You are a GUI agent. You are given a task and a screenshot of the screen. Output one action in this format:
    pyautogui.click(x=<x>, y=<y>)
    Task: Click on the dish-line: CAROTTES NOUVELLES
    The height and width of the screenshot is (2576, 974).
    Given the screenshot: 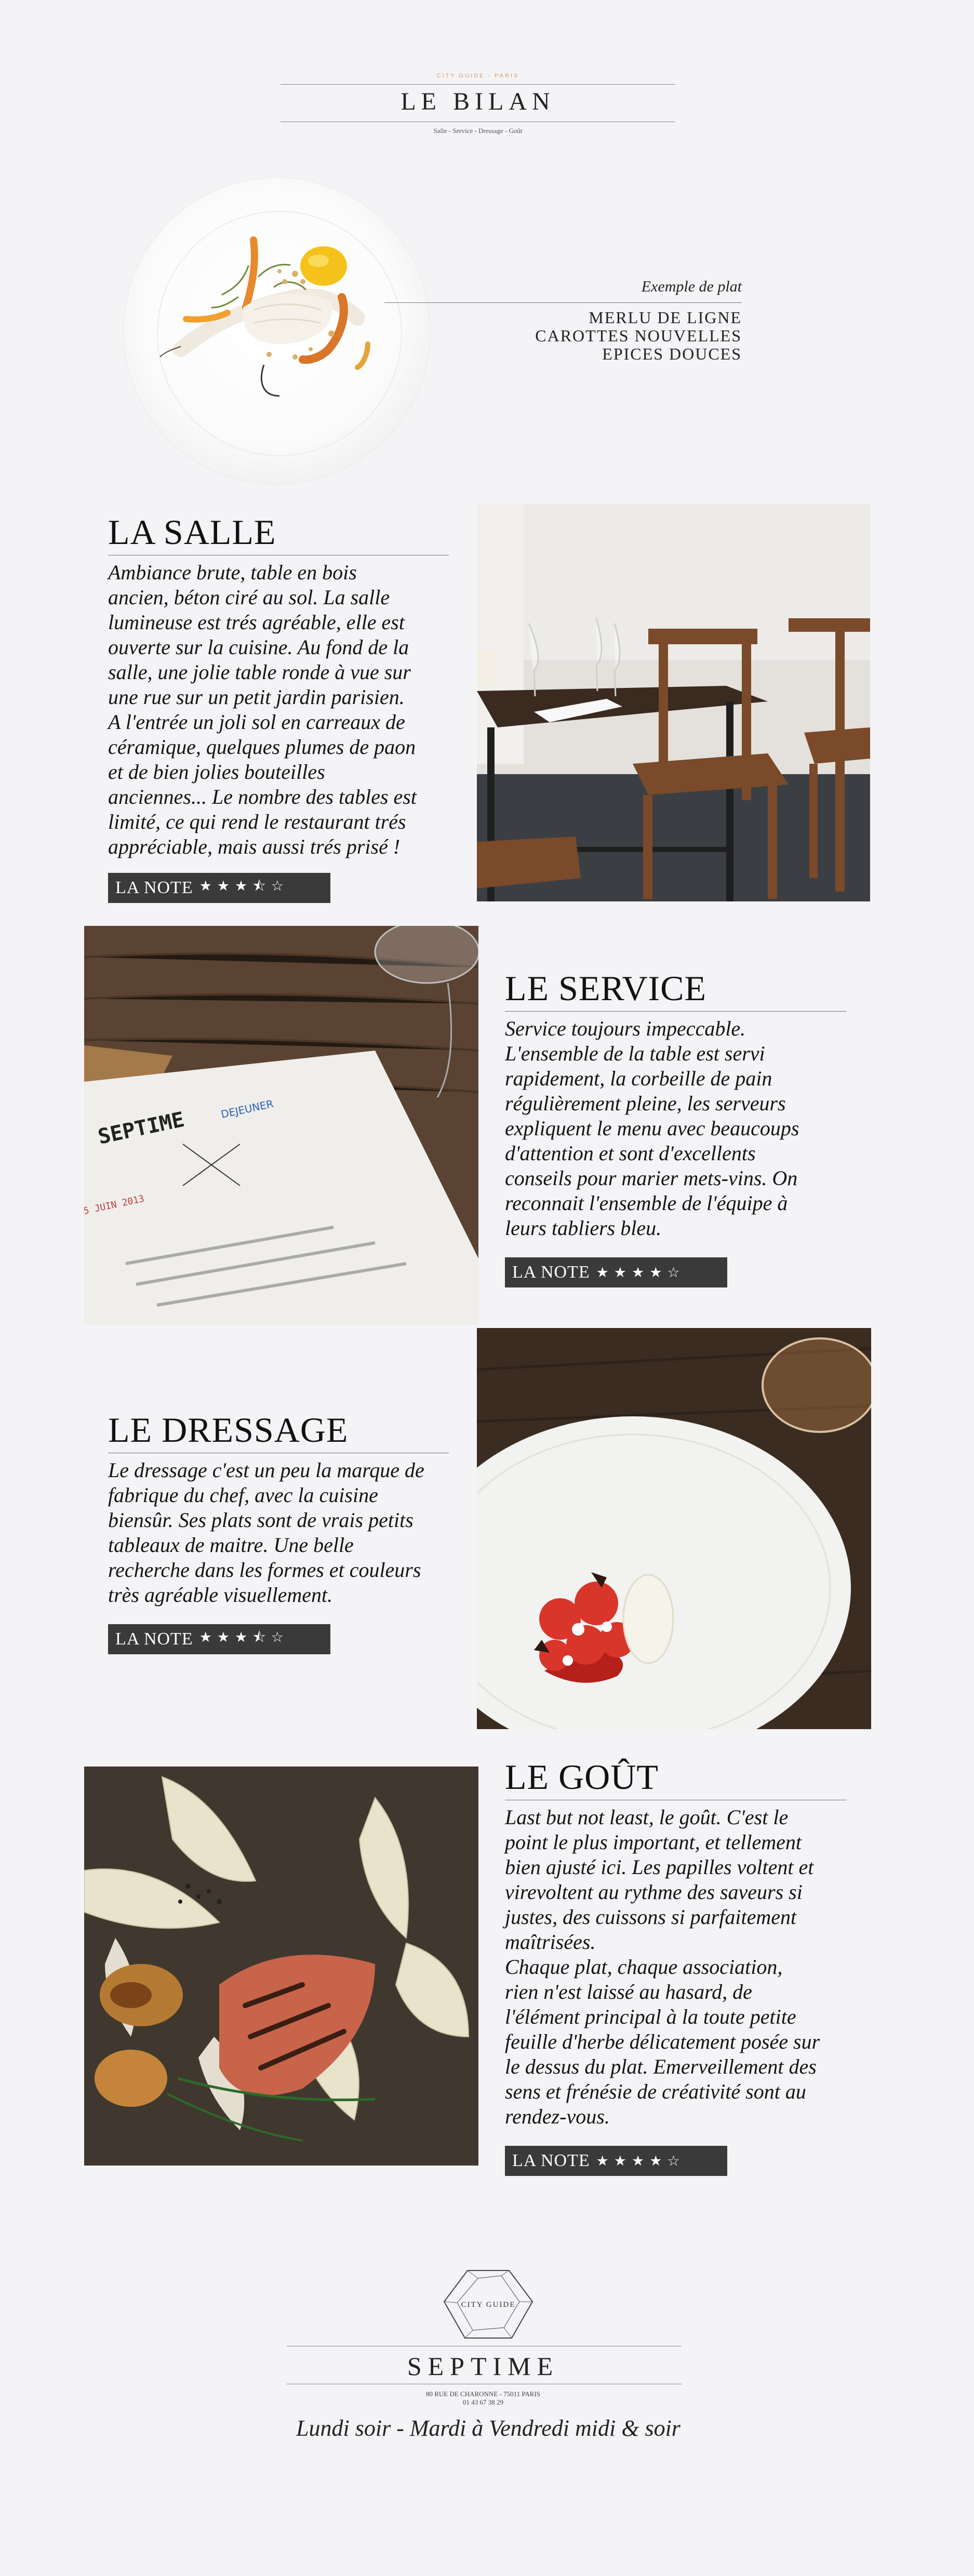 What is the action you would take?
    pyautogui.click(x=638, y=335)
    